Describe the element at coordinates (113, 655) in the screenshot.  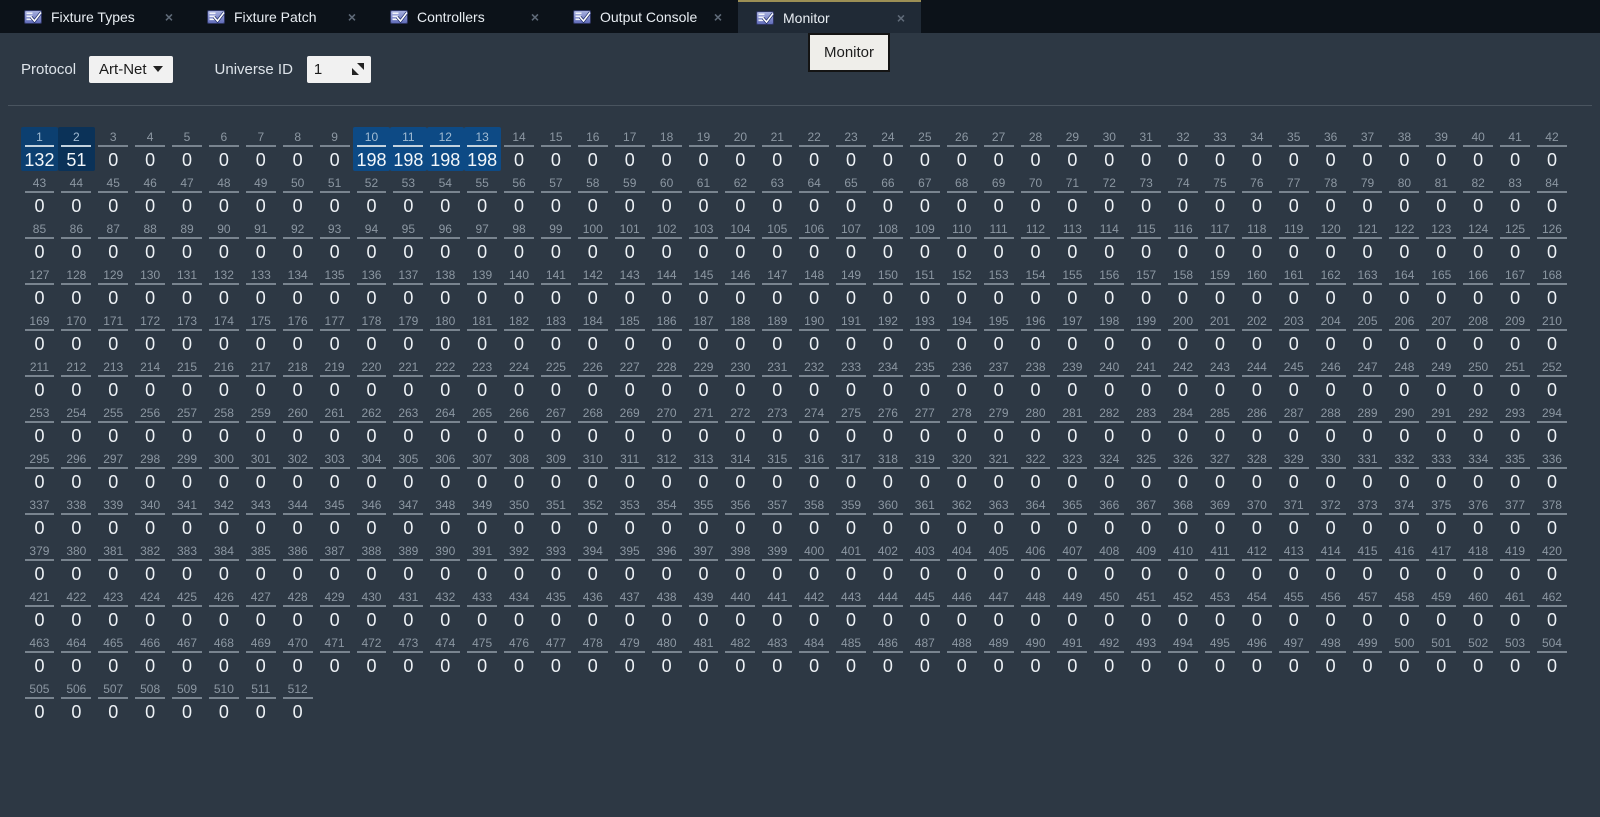
I see `dmx-channel-cell: 465 0` at that location.